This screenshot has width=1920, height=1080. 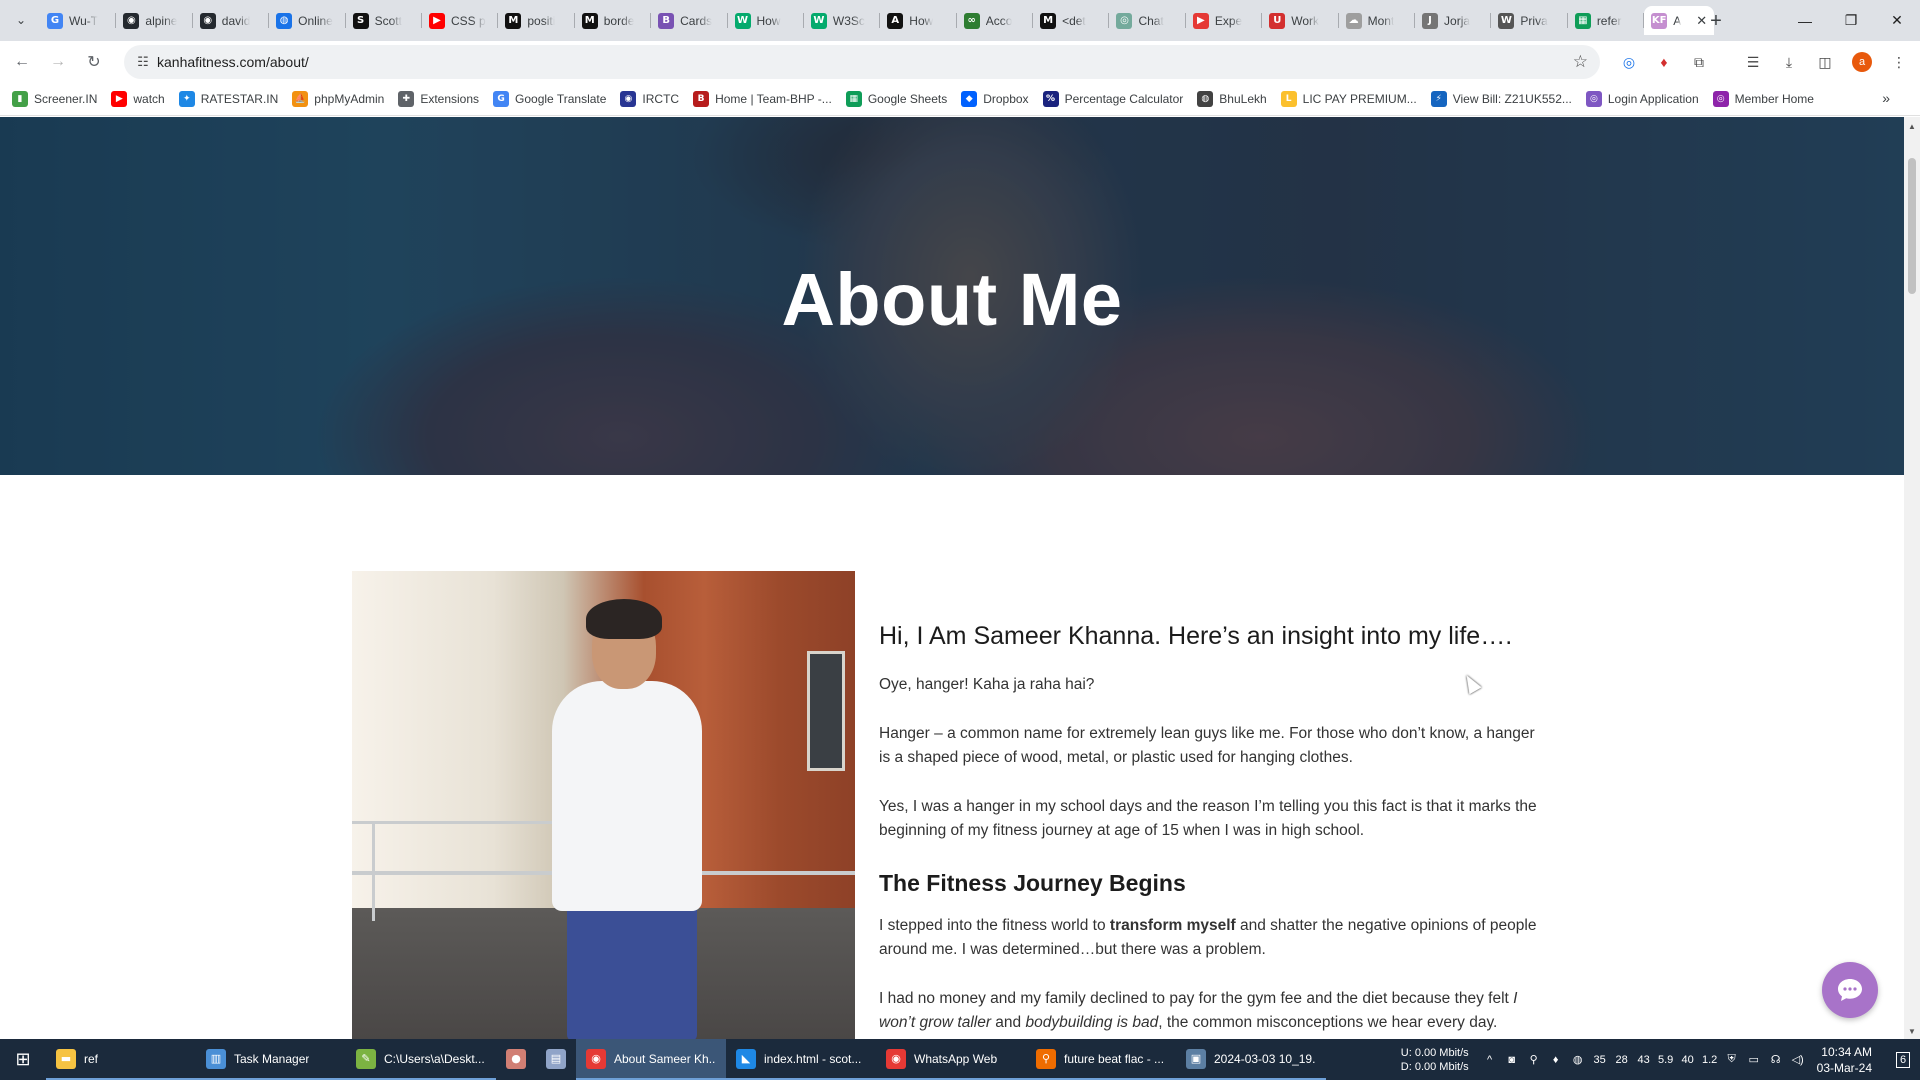 I want to click on notifications-icon: 6, so click(x=1903, y=1059).